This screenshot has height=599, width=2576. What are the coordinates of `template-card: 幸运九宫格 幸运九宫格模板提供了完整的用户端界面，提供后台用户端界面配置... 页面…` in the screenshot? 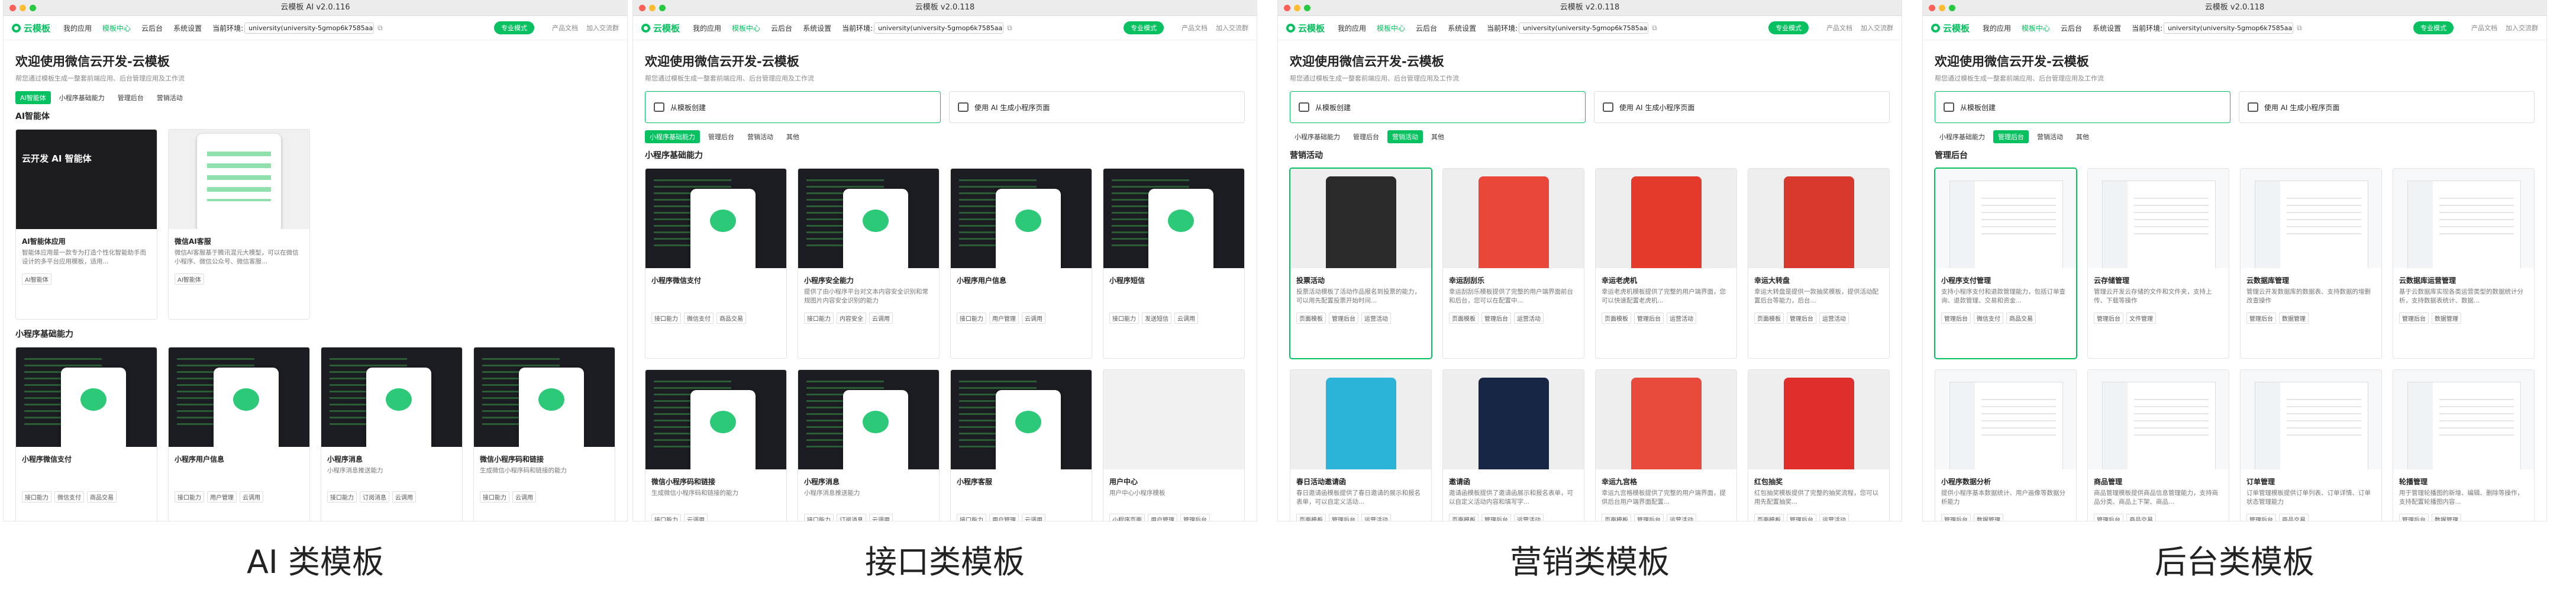 It's located at (1666, 445).